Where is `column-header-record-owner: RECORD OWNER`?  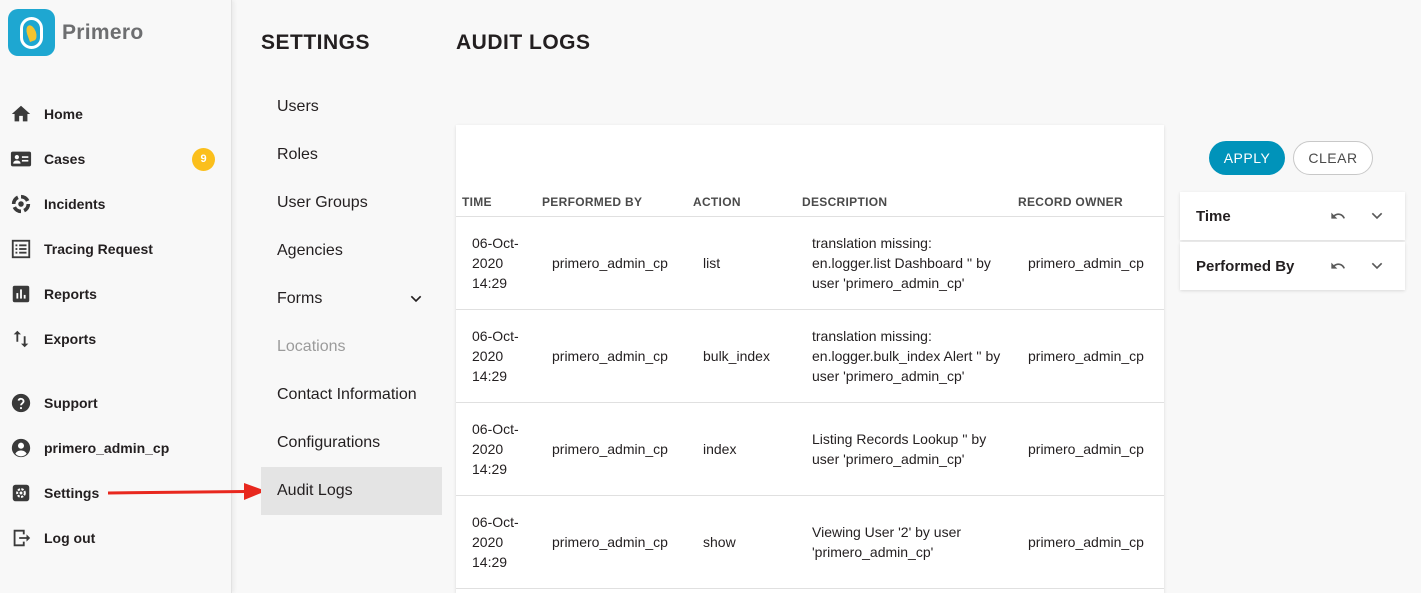 column-header-record-owner: RECORD OWNER is located at coordinates (1070, 202).